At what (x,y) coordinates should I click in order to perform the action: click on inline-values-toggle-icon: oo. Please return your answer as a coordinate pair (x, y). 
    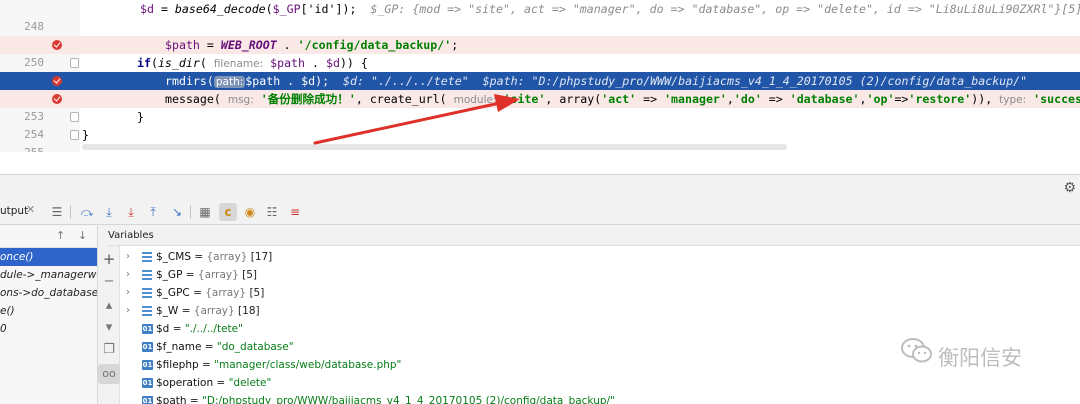
    Looking at the image, I should click on (109, 374).